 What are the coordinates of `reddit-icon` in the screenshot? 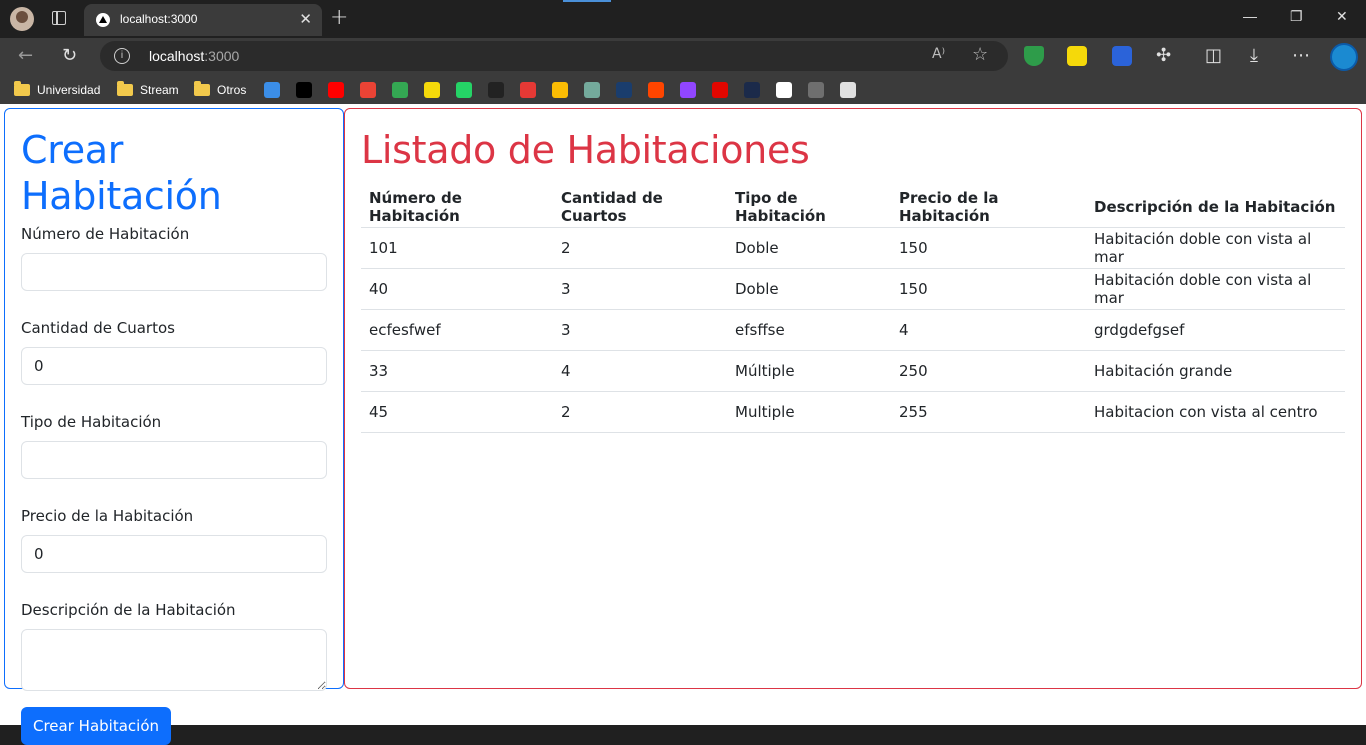 It's located at (656, 90).